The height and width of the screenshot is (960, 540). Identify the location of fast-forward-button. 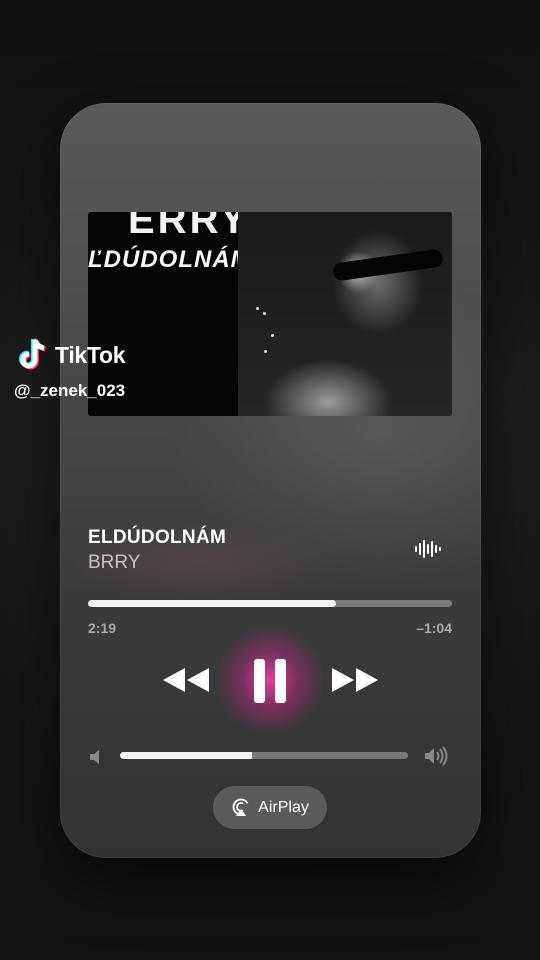
(355, 680).